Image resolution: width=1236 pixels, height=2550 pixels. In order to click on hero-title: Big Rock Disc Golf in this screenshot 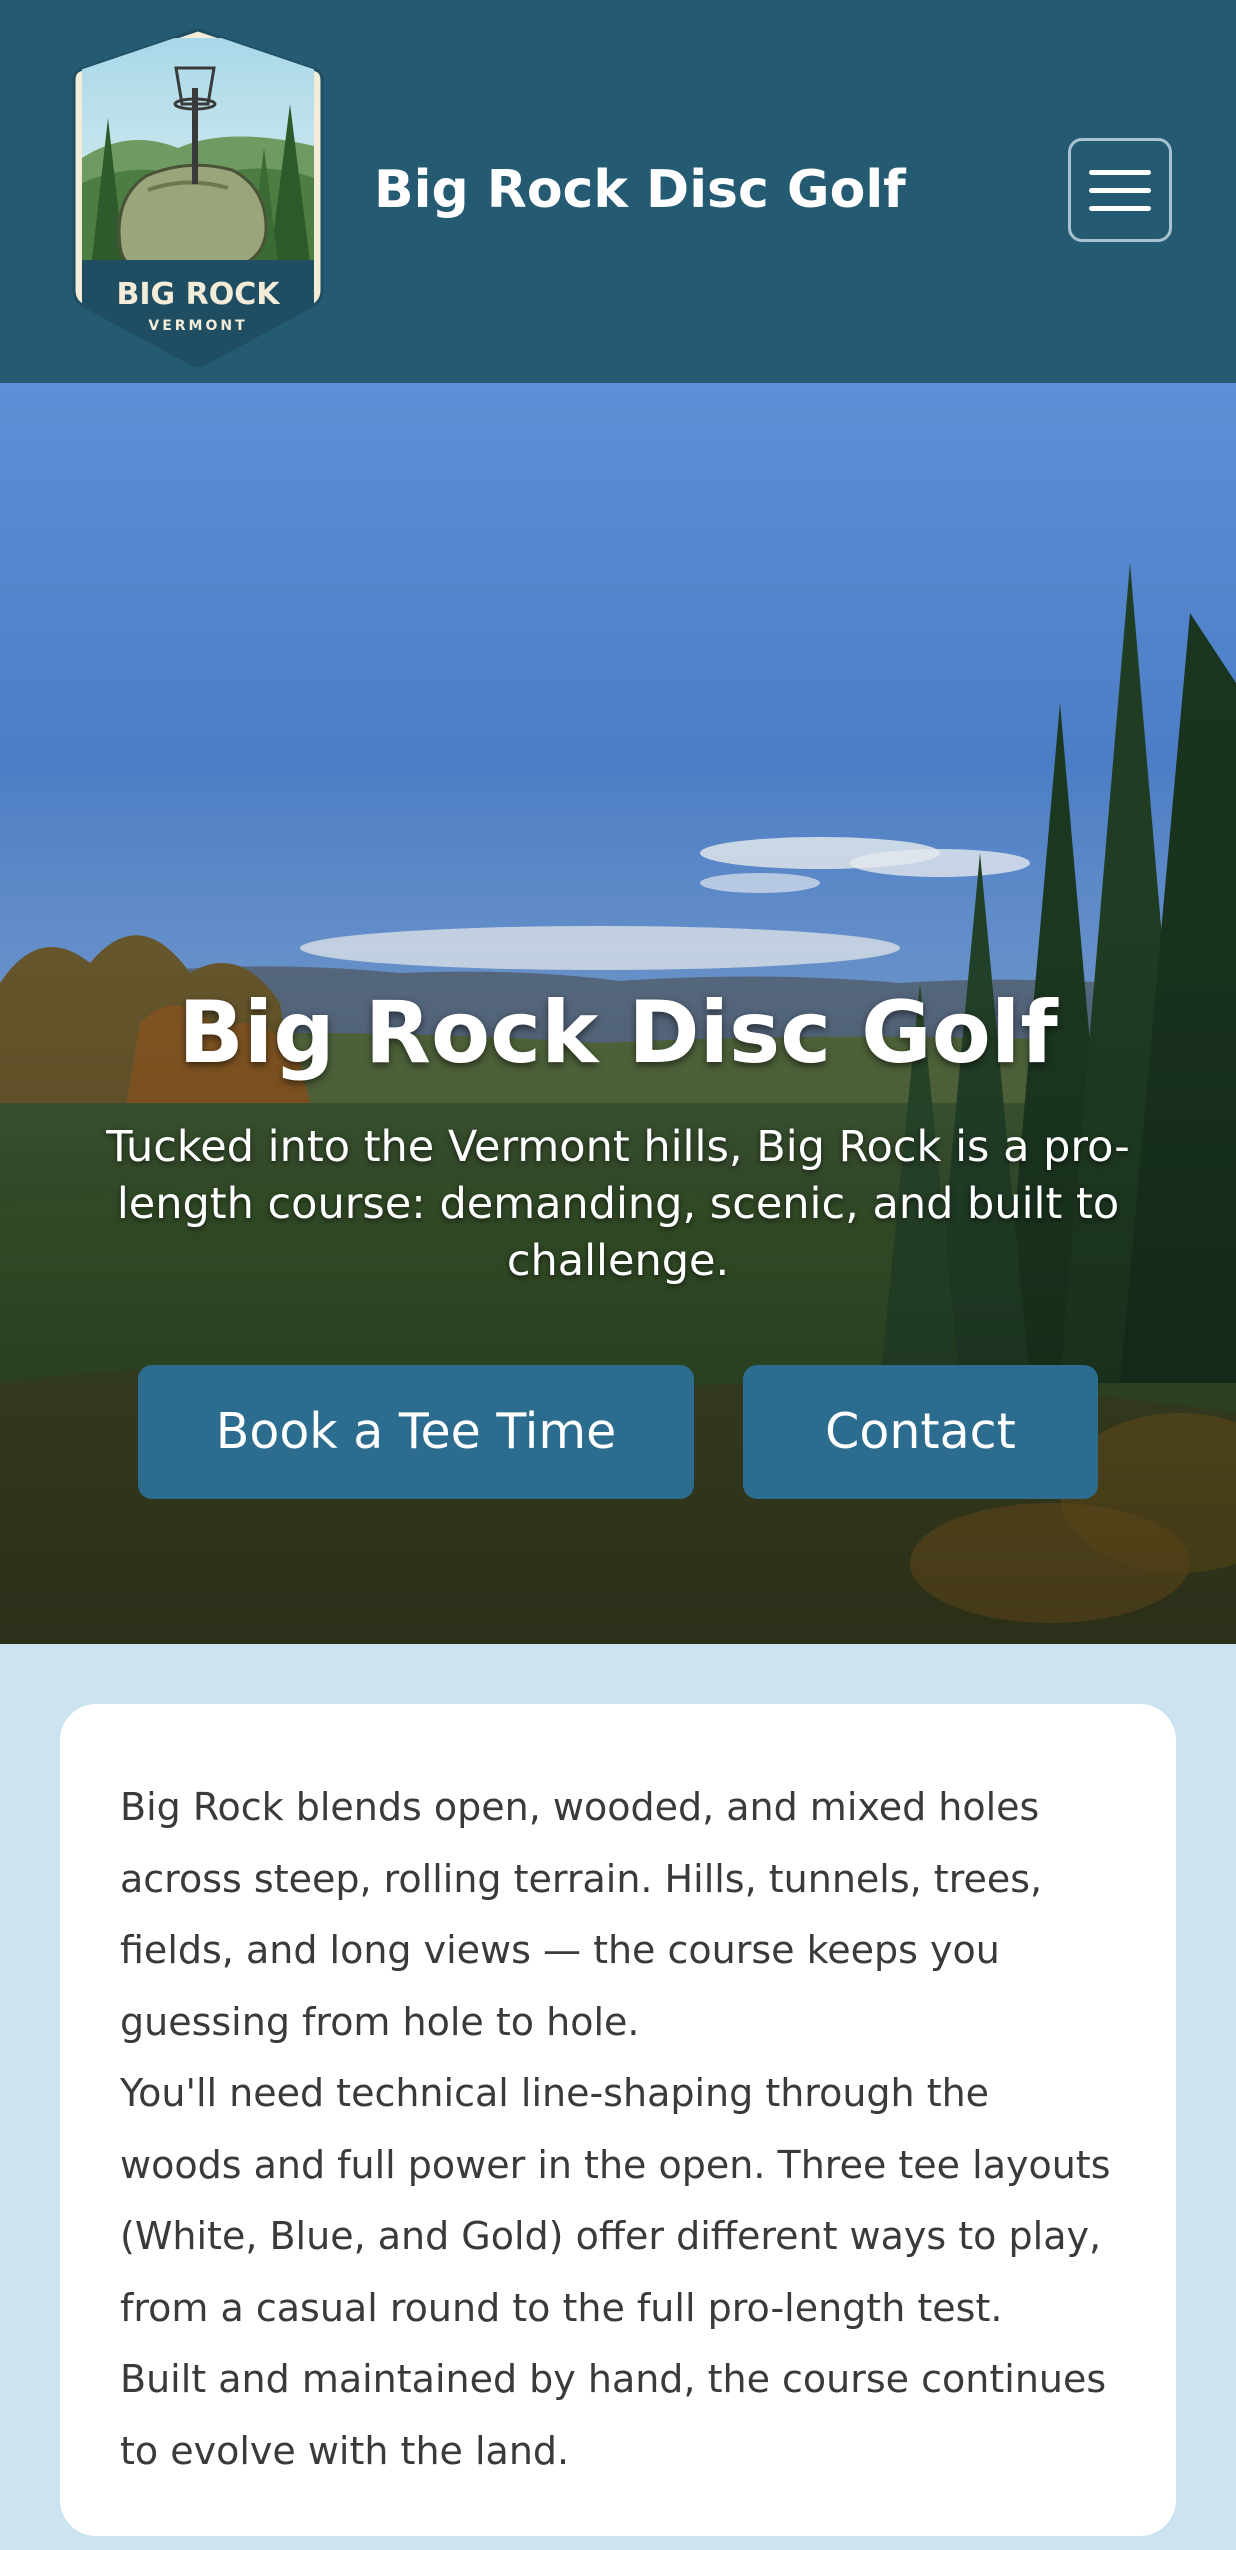, I will do `click(618, 1033)`.